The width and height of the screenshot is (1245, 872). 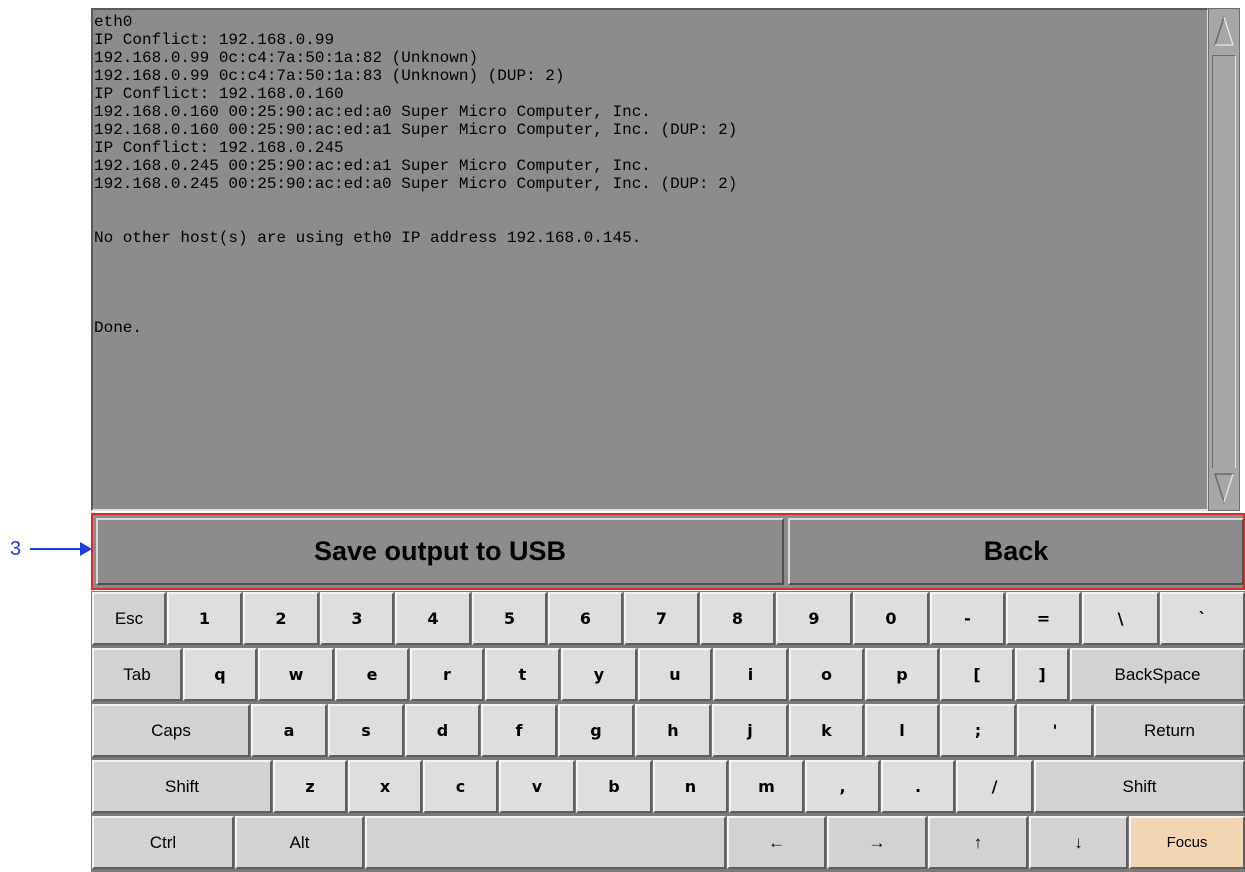 I want to click on key-n: n, so click(x=690, y=786).